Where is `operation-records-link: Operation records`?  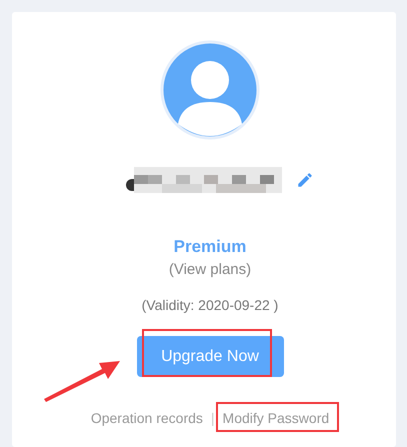 operation-records-link: Operation records is located at coordinates (146, 418).